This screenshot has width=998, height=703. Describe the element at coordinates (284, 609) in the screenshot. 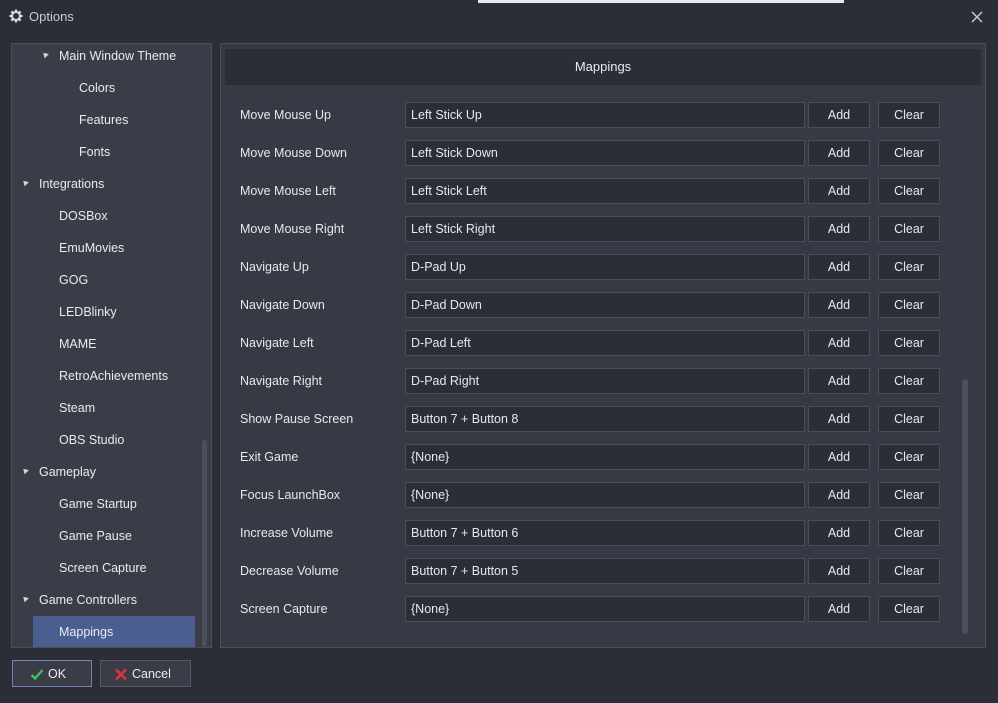

I see `mapping-label: Screen Capture` at that location.